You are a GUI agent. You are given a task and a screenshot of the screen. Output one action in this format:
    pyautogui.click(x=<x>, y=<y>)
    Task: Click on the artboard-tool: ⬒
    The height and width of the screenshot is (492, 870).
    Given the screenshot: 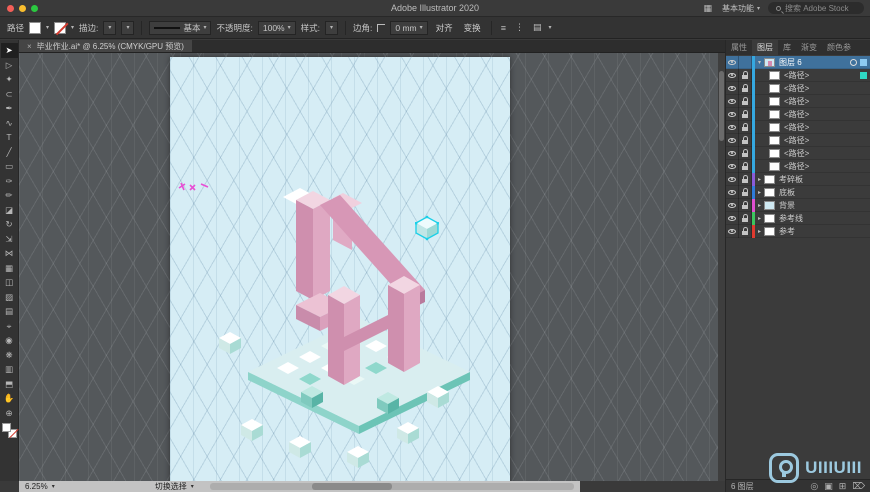 What is the action you would take?
    pyautogui.click(x=9, y=384)
    